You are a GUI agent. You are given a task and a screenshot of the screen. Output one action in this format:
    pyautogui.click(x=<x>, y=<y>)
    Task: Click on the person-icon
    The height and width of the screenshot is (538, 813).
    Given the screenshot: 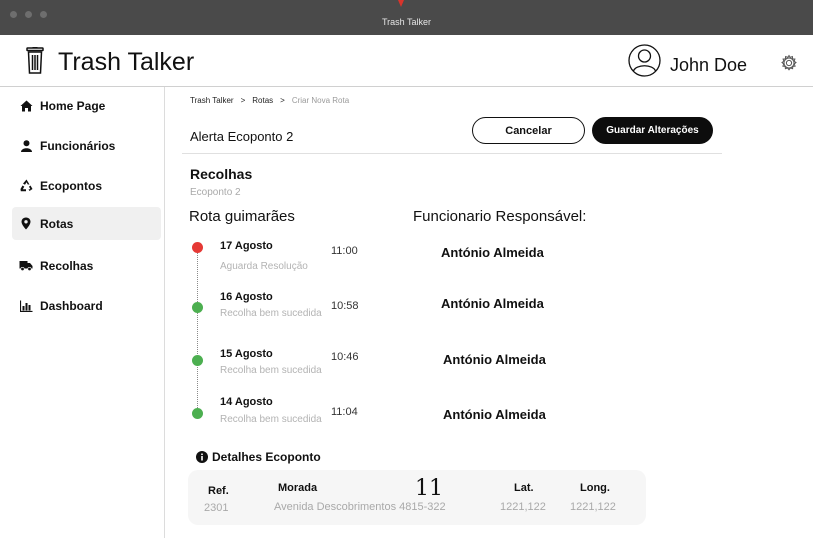 What is the action you would take?
    pyautogui.click(x=26, y=146)
    